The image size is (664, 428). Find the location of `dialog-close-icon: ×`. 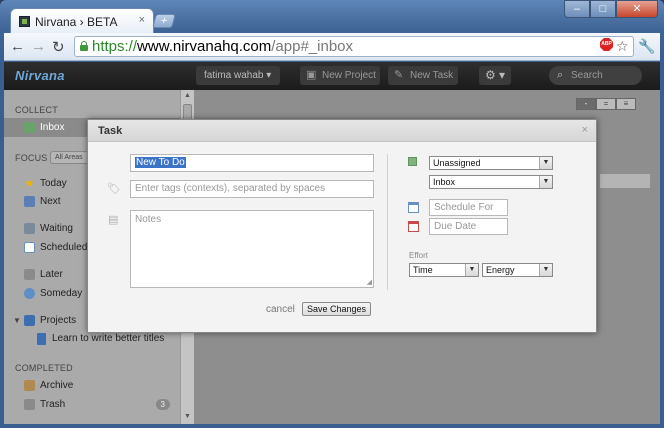

dialog-close-icon: × is located at coordinates (585, 130).